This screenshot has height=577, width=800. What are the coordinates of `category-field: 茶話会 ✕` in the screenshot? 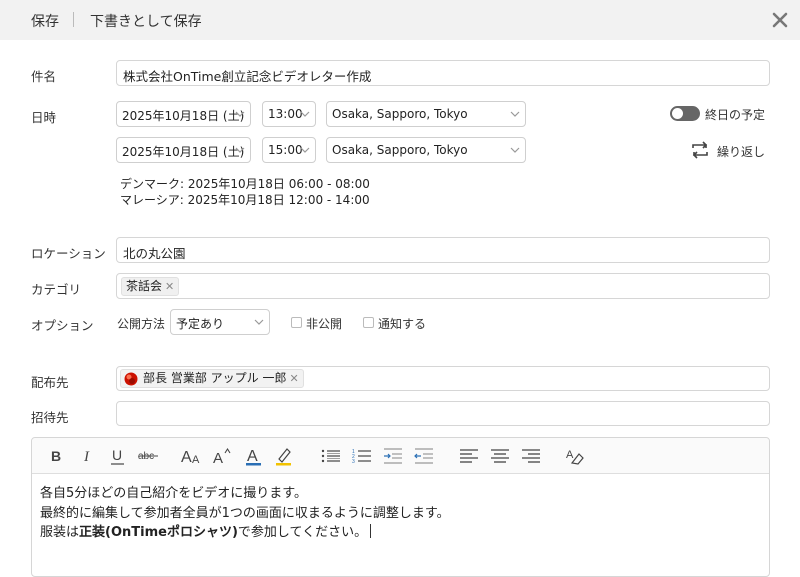 It's located at (443, 286).